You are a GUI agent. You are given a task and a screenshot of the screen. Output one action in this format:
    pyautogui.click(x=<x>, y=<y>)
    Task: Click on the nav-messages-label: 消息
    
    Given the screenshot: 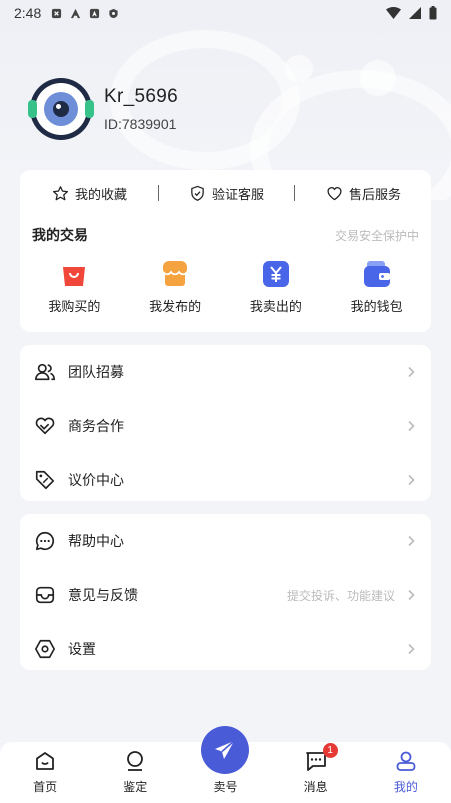 What is the action you would take?
    pyautogui.click(x=315, y=787)
    